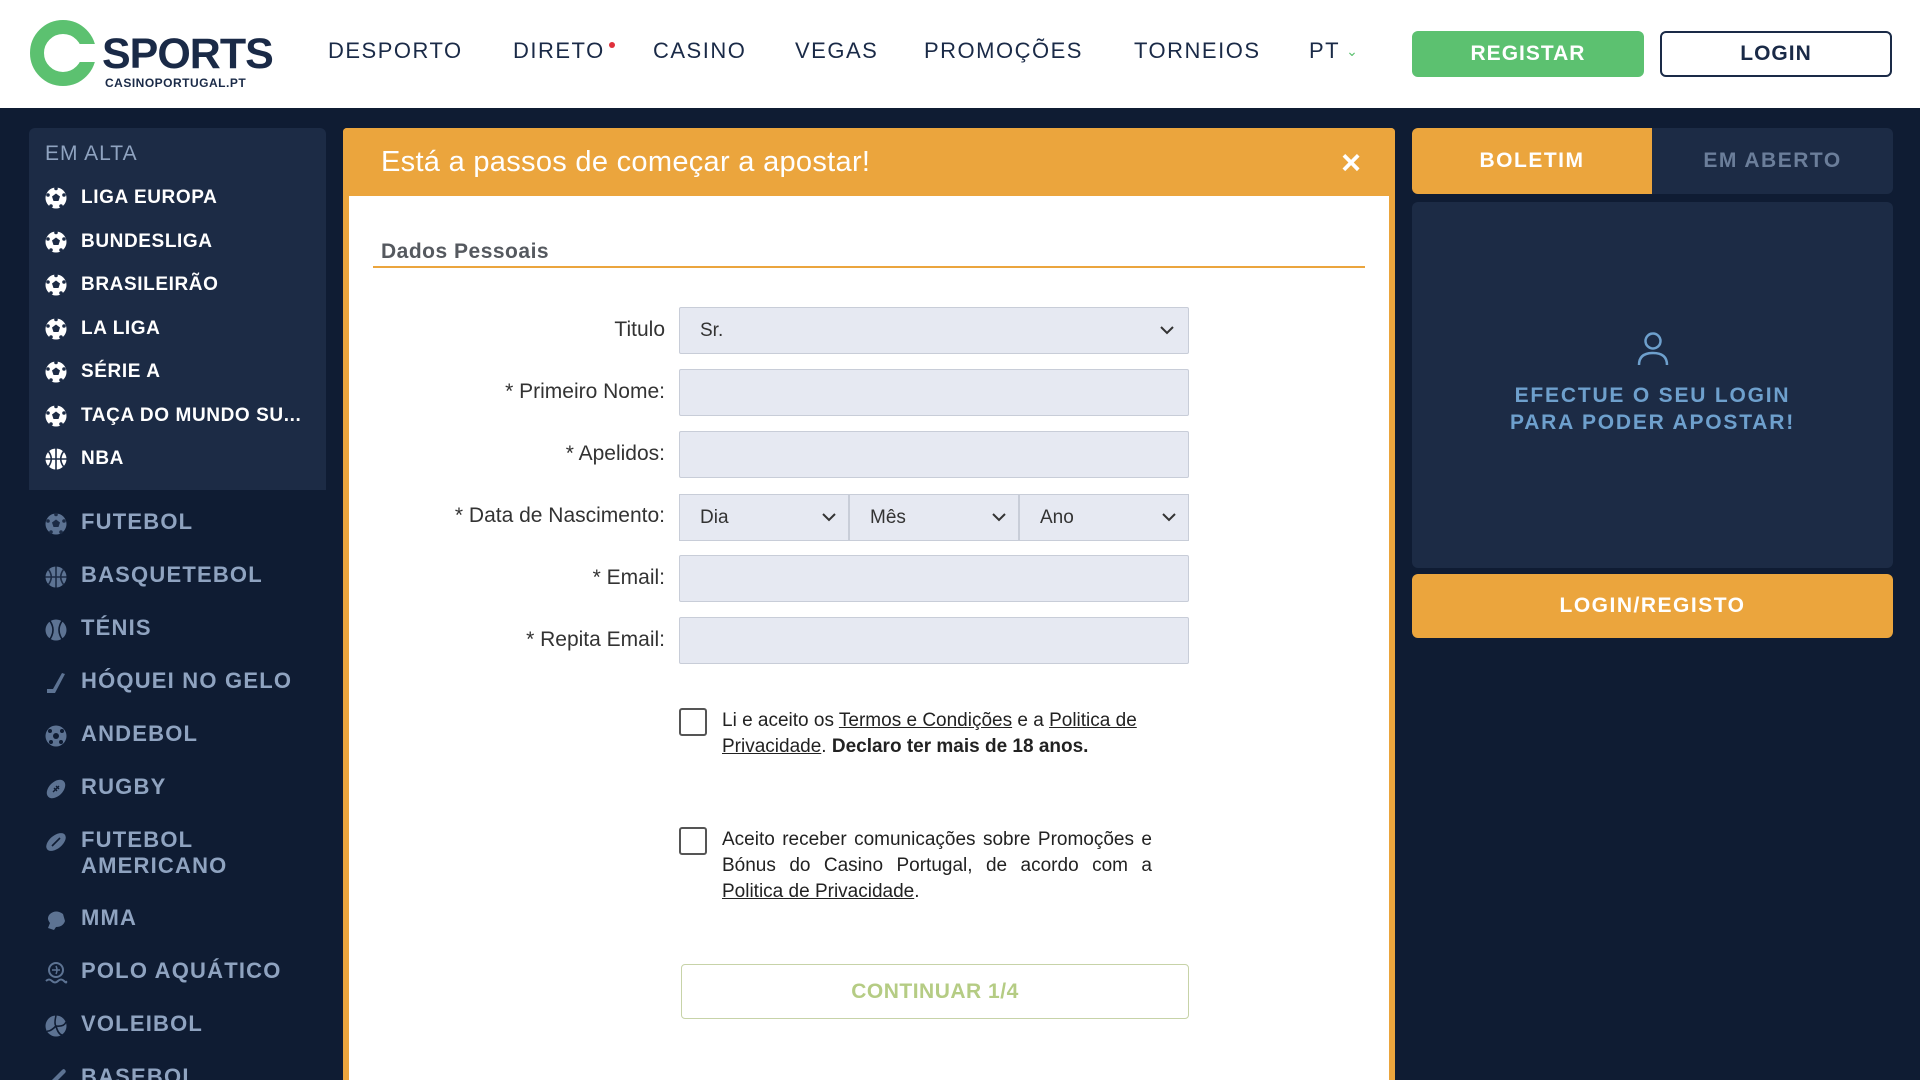  I want to click on sport-item: BASQUETEBOL, so click(153, 576).